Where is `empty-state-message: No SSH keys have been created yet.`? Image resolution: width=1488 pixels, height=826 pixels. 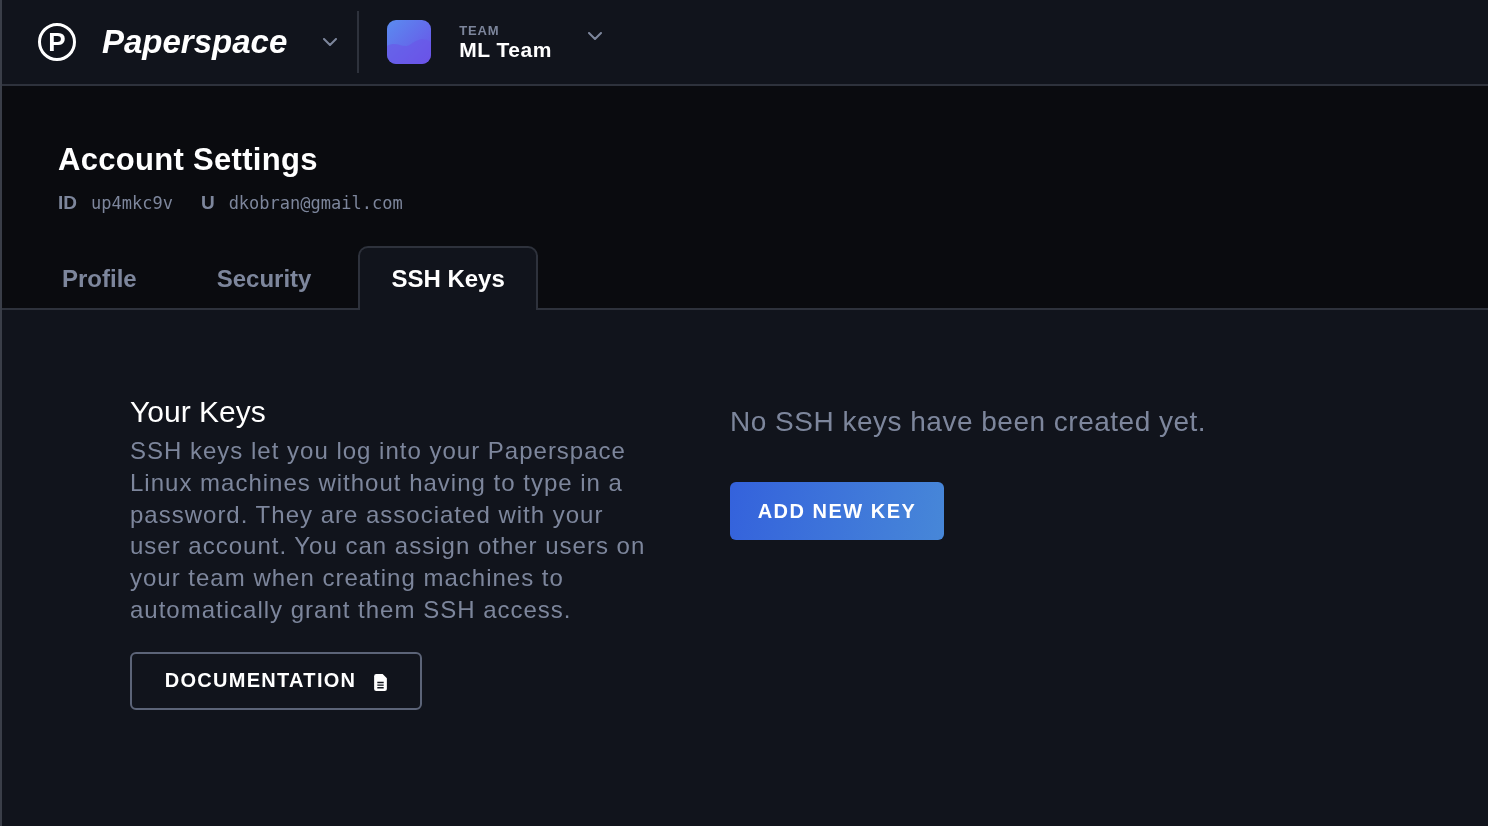 empty-state-message: No SSH keys have been created yet. is located at coordinates (968, 422).